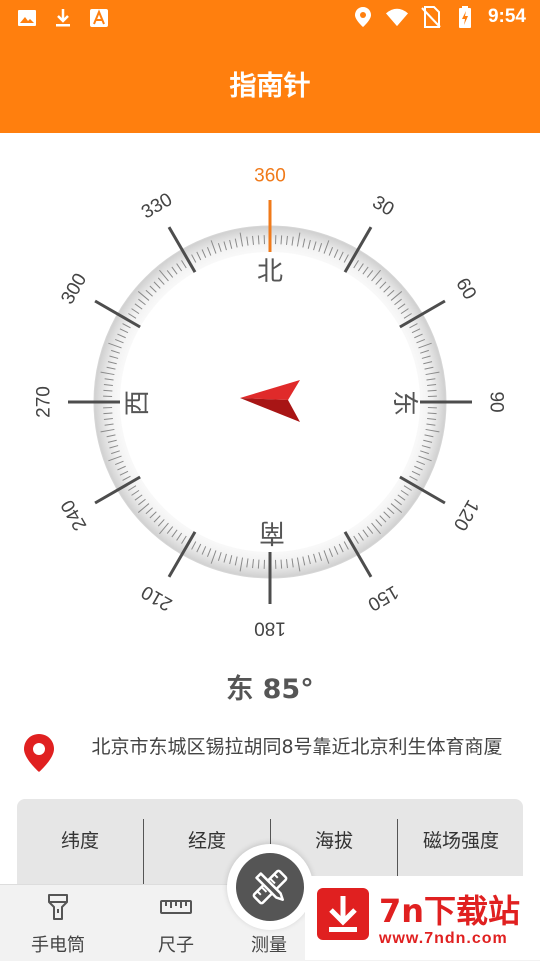 The height and width of the screenshot is (961, 540). What do you see at coordinates (507, 17) in the screenshot?
I see `status-time: 9:54` at bounding box center [507, 17].